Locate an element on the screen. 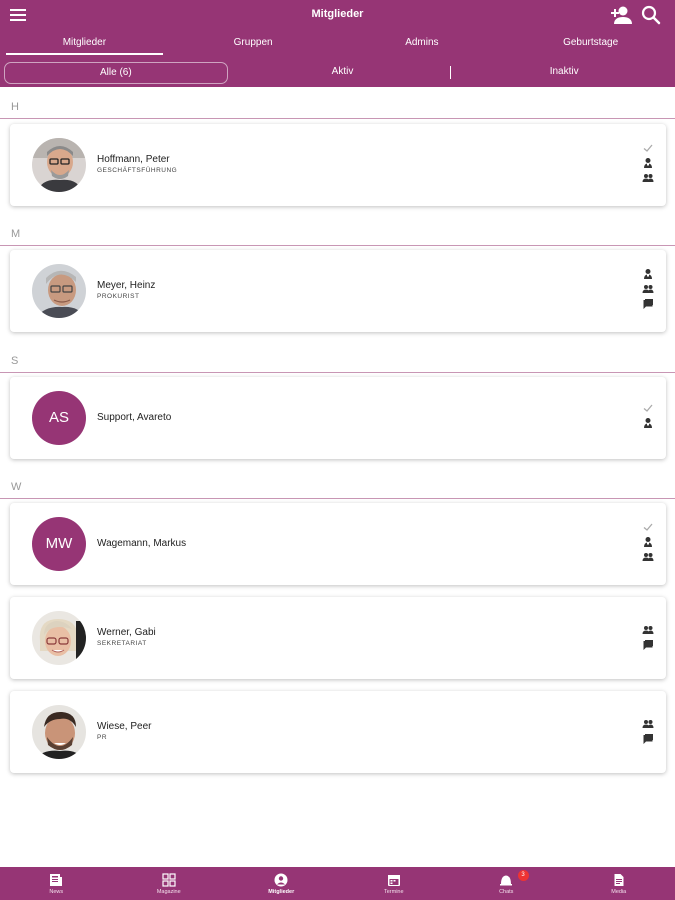  tab-admins: Admins is located at coordinates (422, 45).